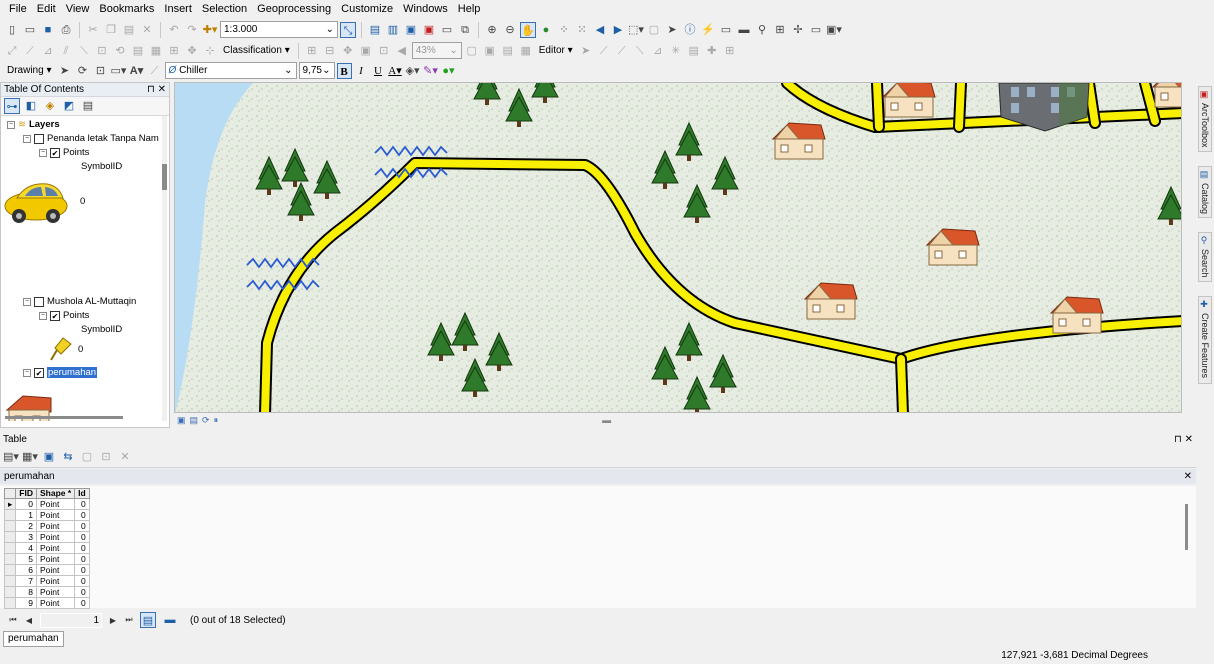  I want to click on search-window-icon: ▣, so click(411, 30).